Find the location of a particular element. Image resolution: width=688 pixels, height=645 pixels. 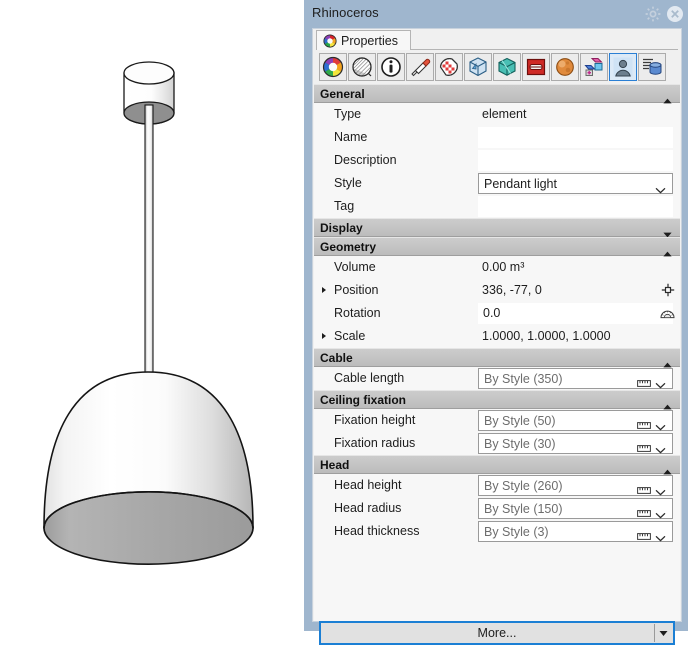

section-title: Display is located at coordinates (341, 227).